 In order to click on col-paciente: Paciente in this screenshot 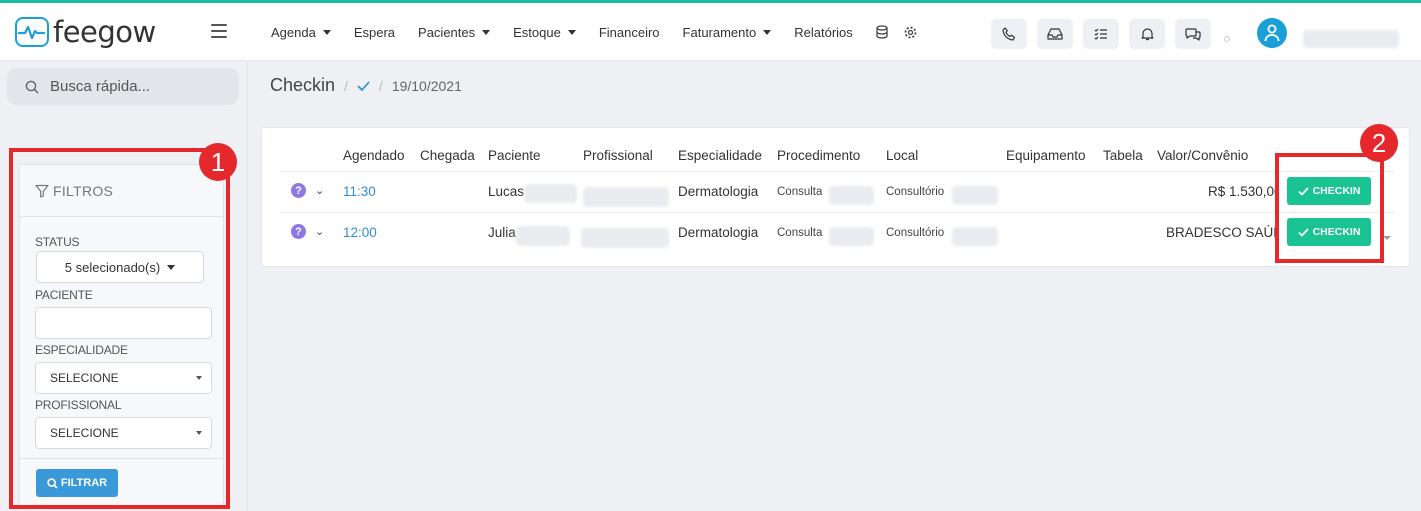, I will do `click(514, 155)`.